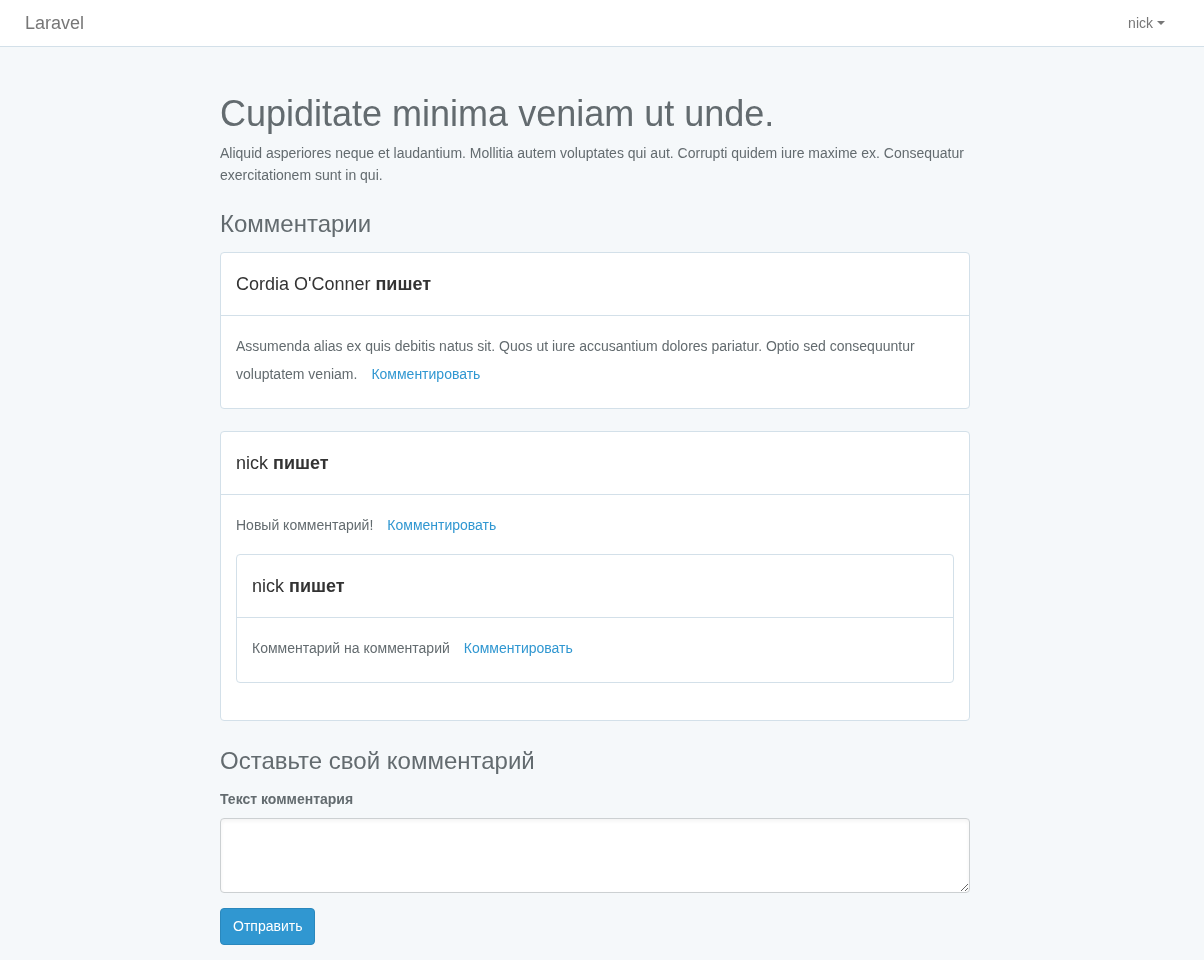 This screenshot has height=960, width=1204. Describe the element at coordinates (576, 360) in the screenshot. I see `comment-text: Assumenda alias ex quis debitis natus sit. Quos ut iure accusantium dolores pariatur. Optio sed consequuntur voluptatem veniam. Комментировать` at that location.